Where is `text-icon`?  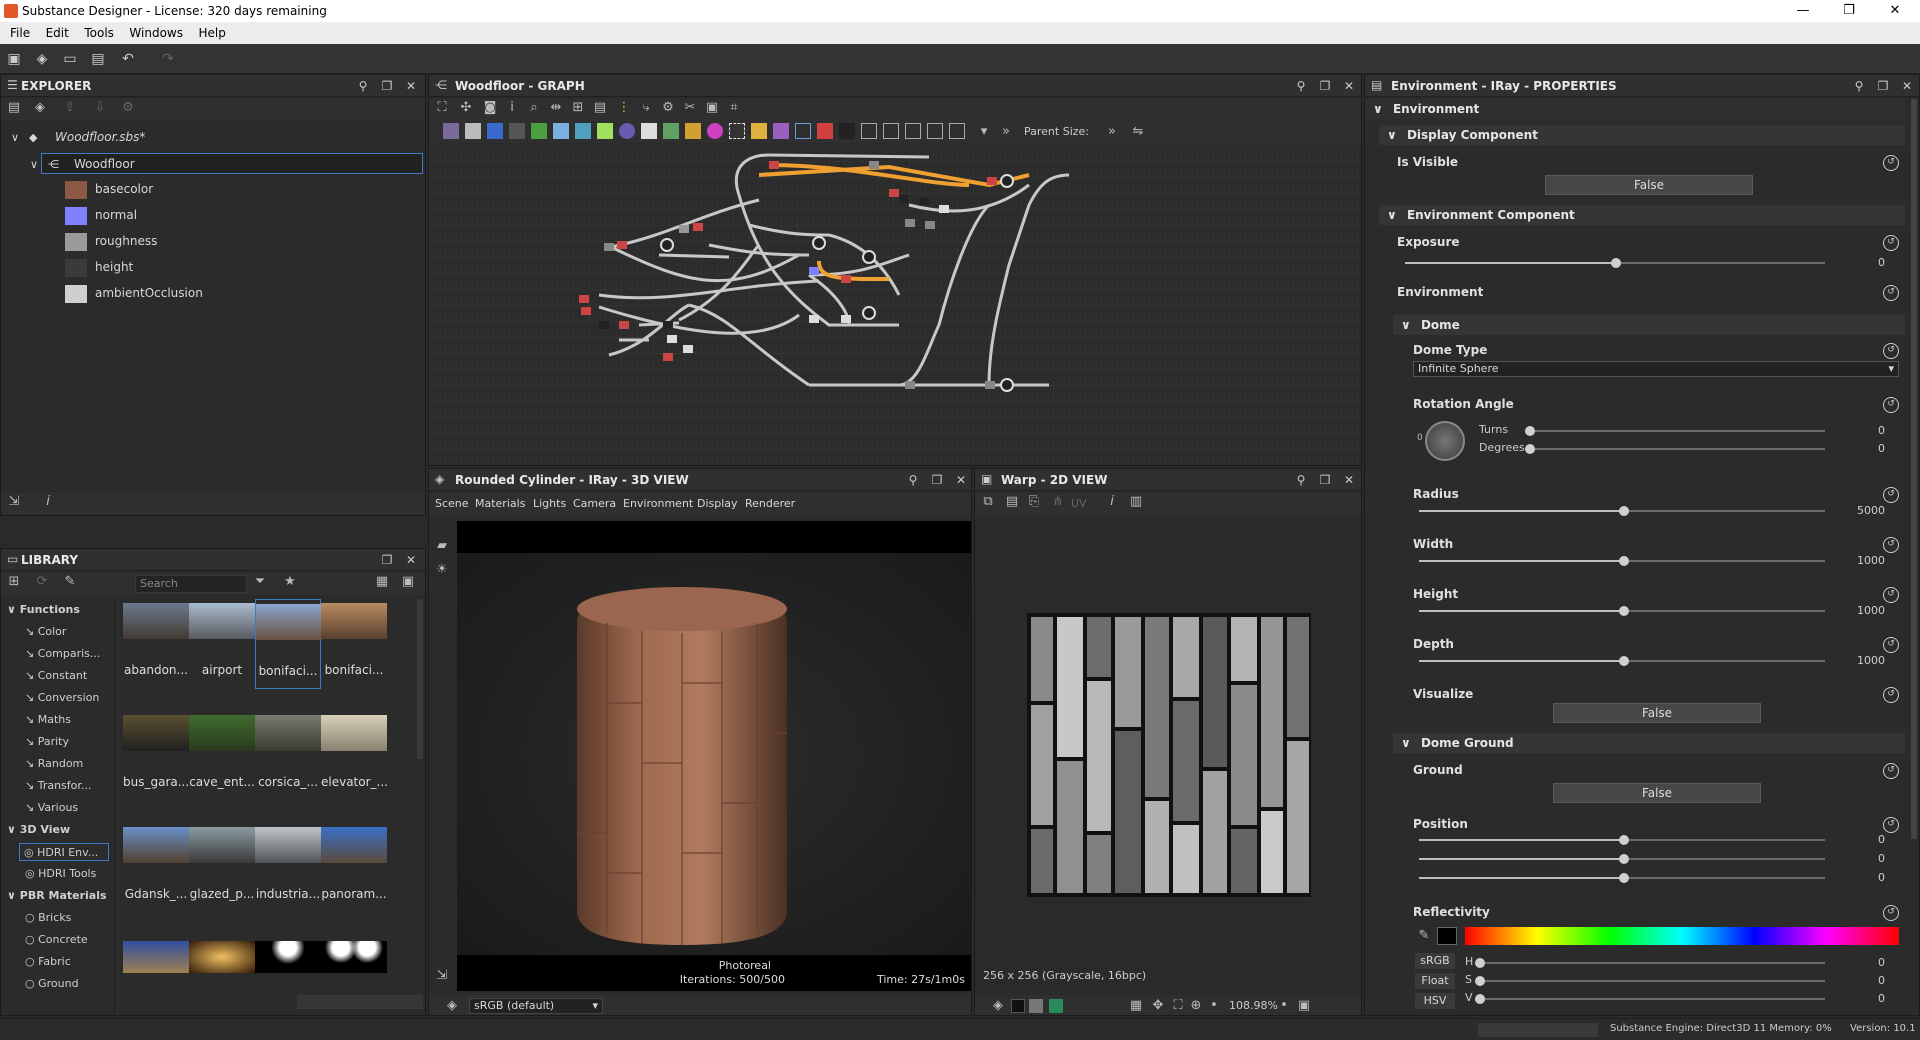
text-icon is located at coordinates (781, 131).